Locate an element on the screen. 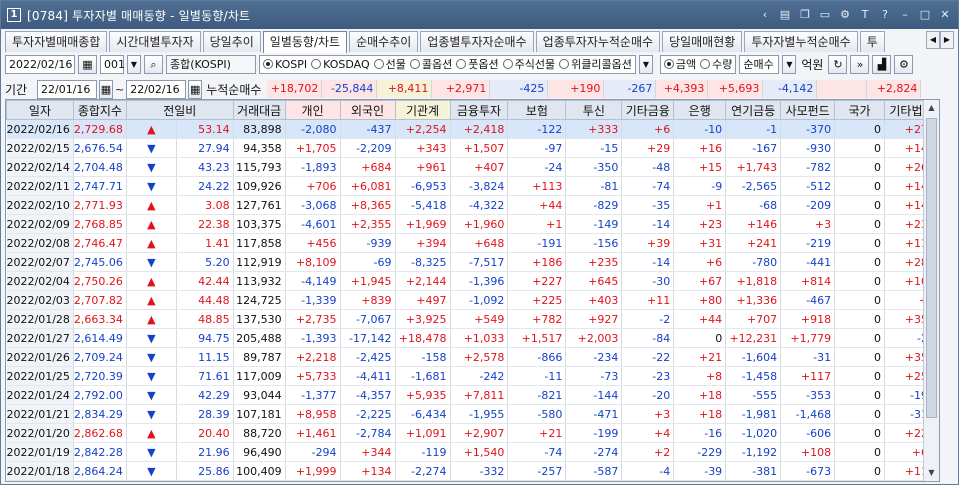 This screenshot has width=959, height=485. tab-6: 업종투자자누적순매수 is located at coordinates (598, 41).